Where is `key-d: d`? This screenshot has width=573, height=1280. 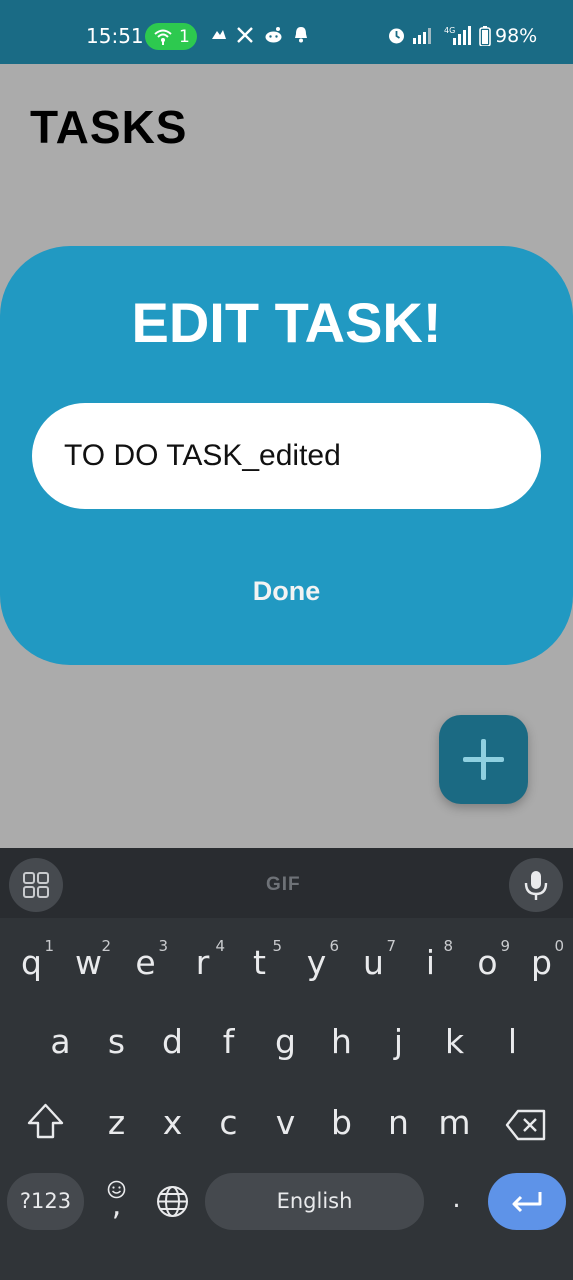
key-d: d is located at coordinates (172, 1037).